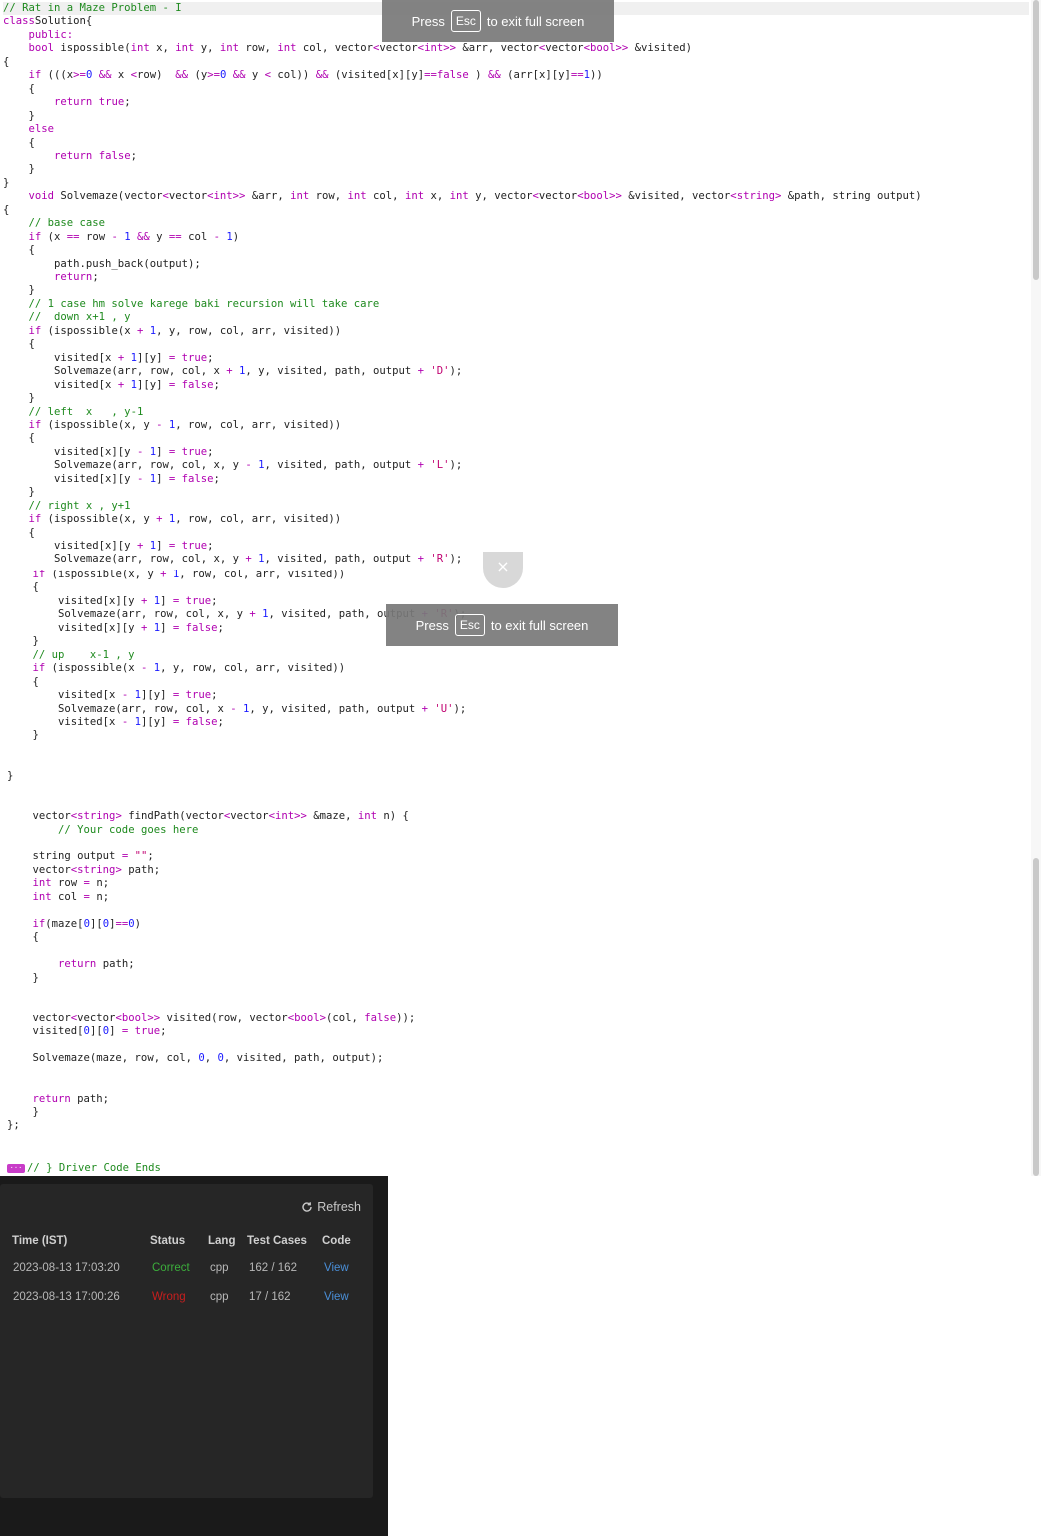 The height and width of the screenshot is (1536, 1043). I want to click on scrollbar-thumb-lower, so click(1036, 1017).